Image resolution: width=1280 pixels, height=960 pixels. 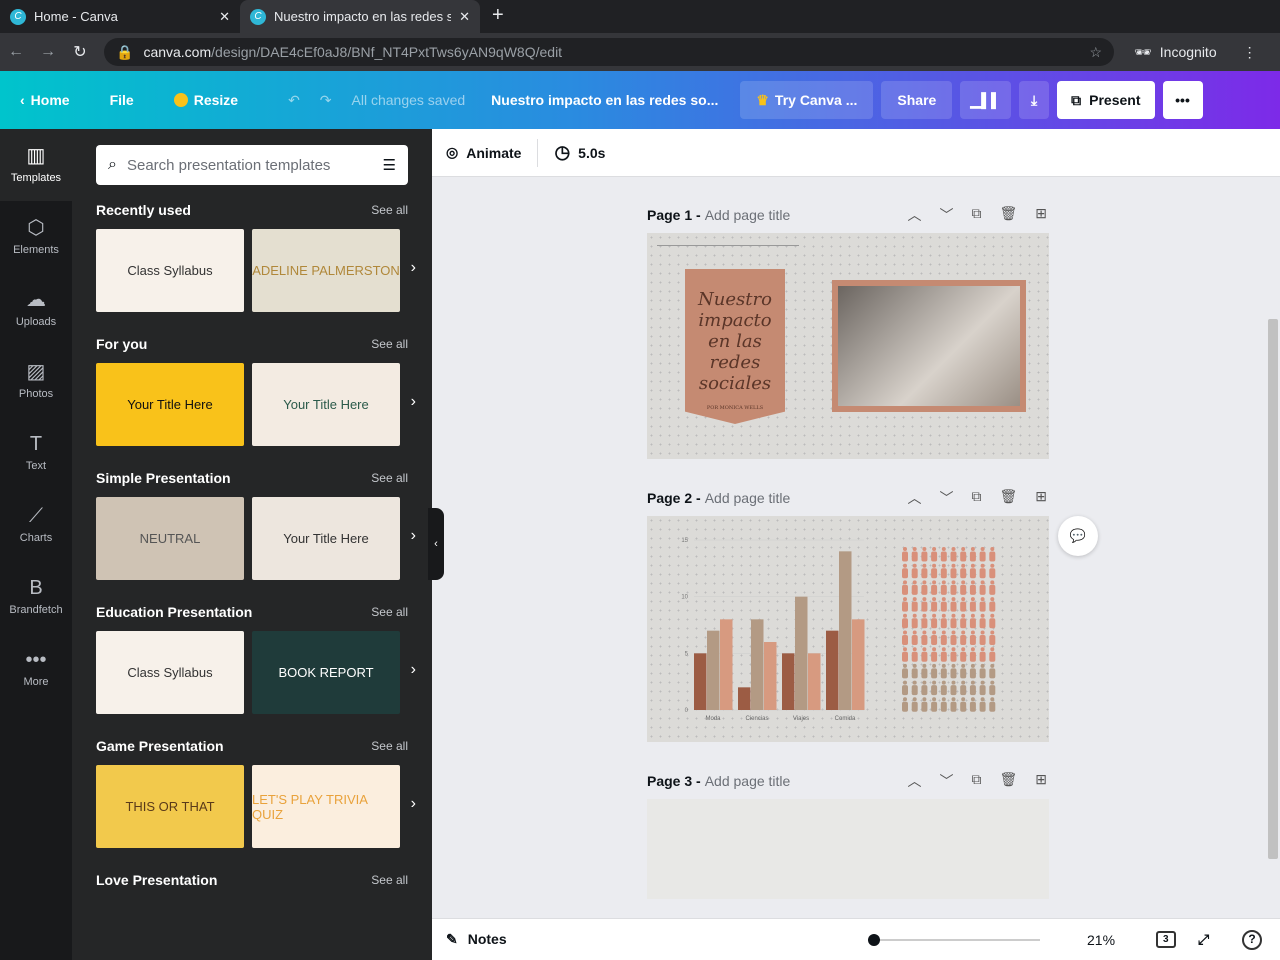 I want to click on template-thumbnail: LET'S PLAY TRIVIA QUIZ, so click(x=326, y=806).